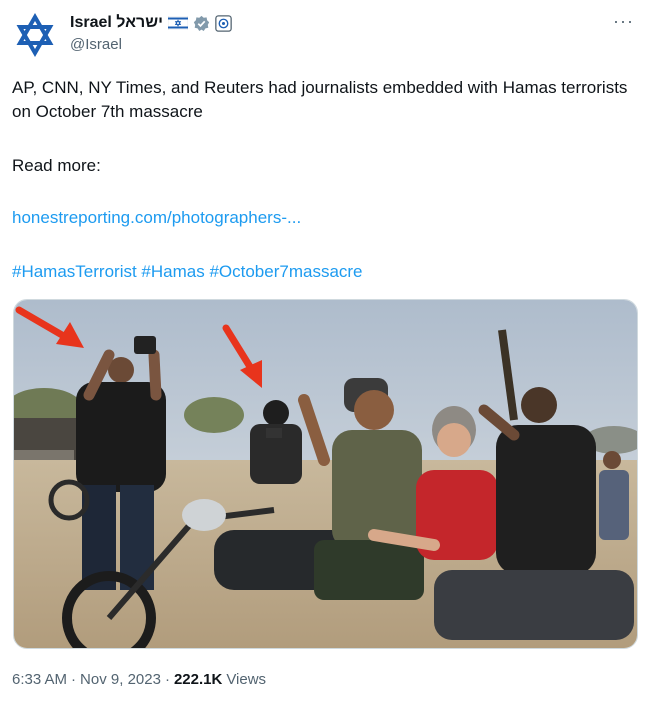  I want to click on tweet-header: Israel ישראל @Israel ···, so click(324, 36).